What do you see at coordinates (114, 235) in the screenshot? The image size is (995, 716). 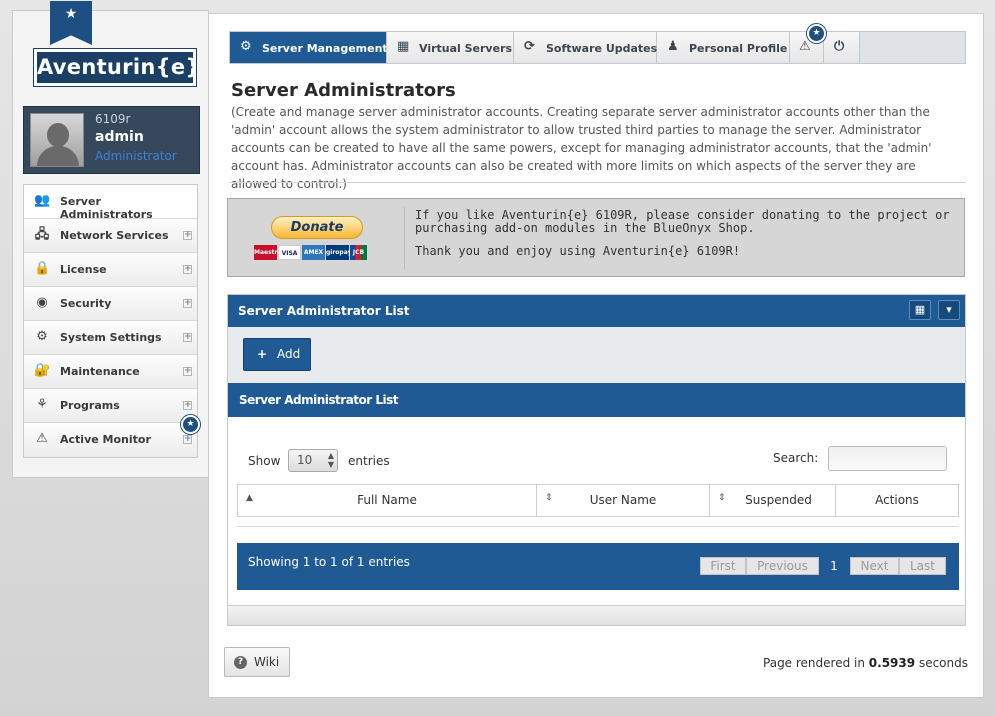 I see `sidebar-item-label: Network Services` at bounding box center [114, 235].